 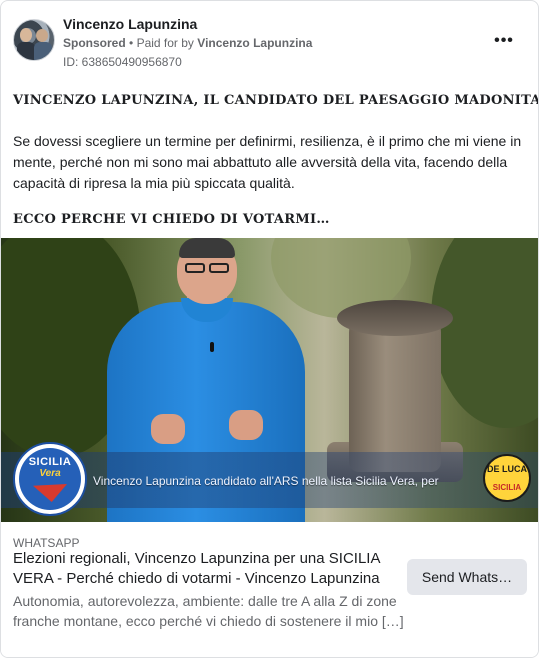 I want to click on speaker-hand-left, so click(x=168, y=429).